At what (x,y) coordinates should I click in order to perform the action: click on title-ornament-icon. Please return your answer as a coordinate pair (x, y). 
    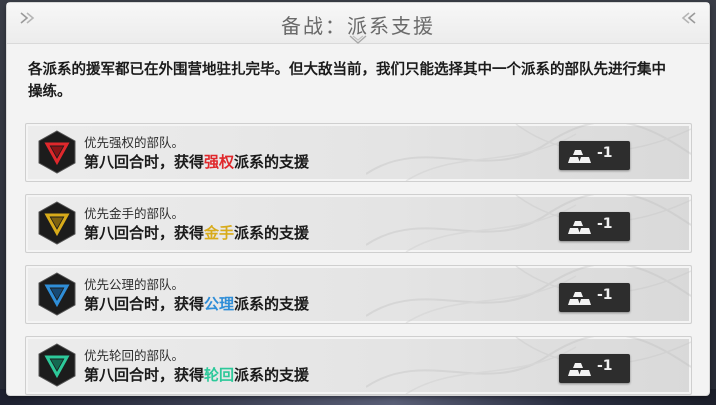
    Looking at the image, I should click on (358, 39).